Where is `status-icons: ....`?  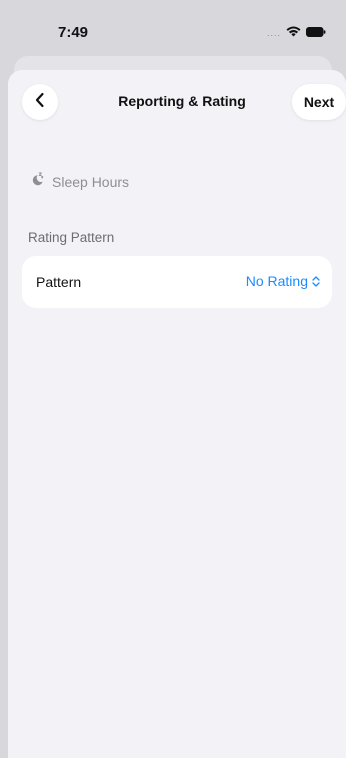 status-icons: .... is located at coordinates (296, 31).